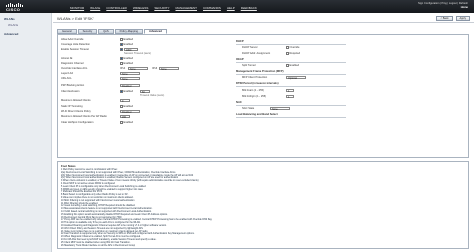 This screenshot has width=474, height=252. Describe the element at coordinates (255, 77) in the screenshot. I see `mfp-client-label: MFP Client Protection` at that location.